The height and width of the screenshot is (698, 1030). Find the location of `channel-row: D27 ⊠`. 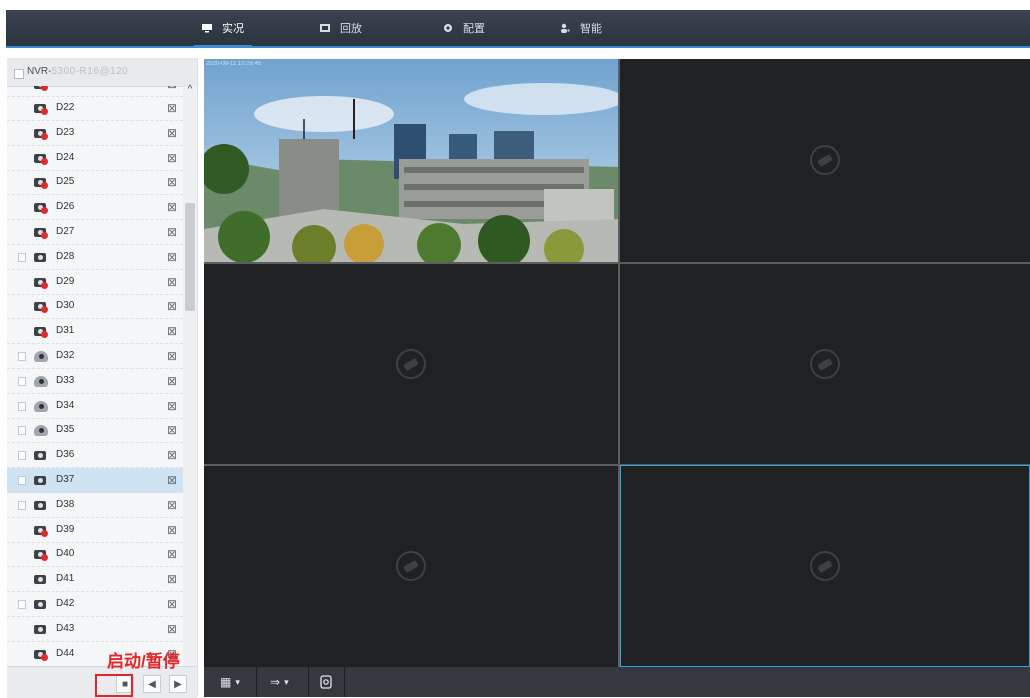

channel-row: D27 ⊠ is located at coordinates (95, 232).